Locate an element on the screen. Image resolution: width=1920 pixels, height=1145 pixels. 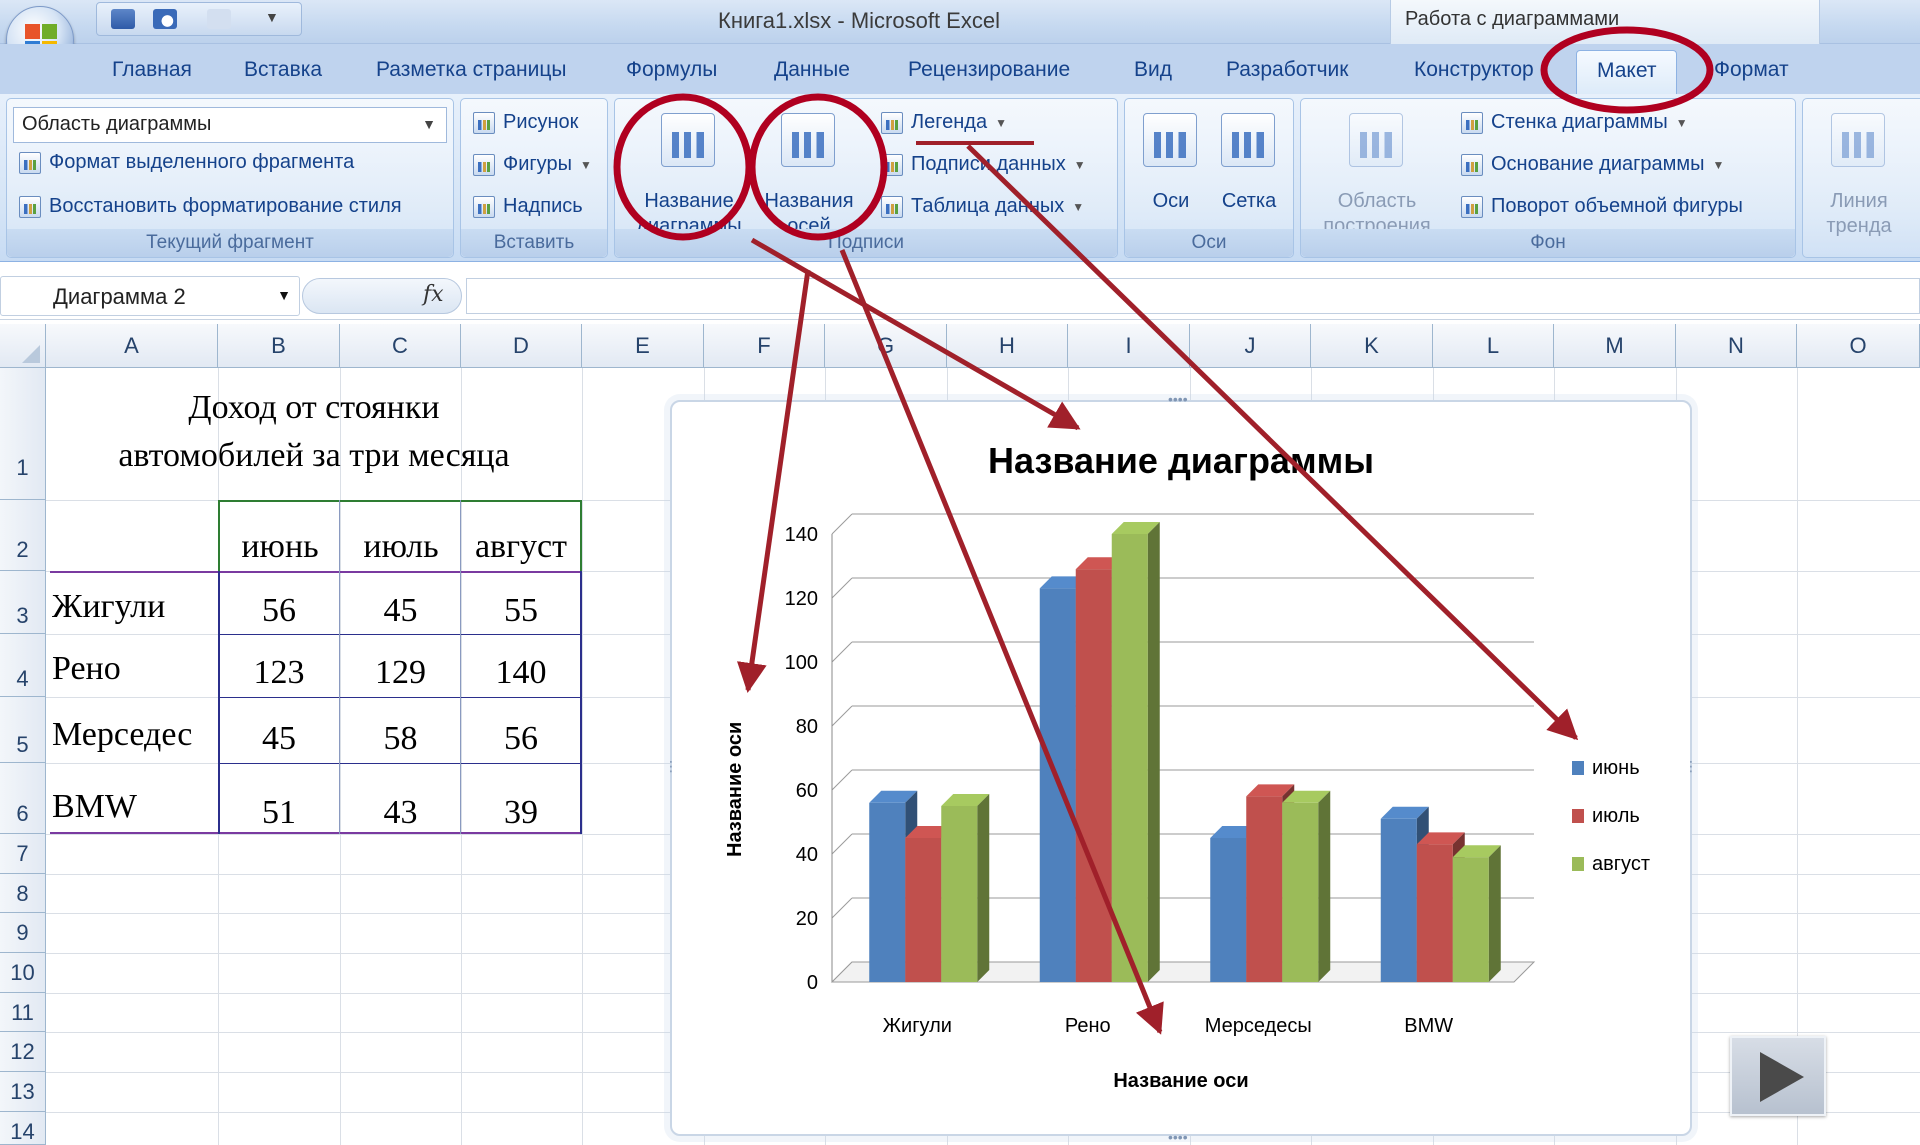
row-header-6: 6 is located at coordinates (23, 798).